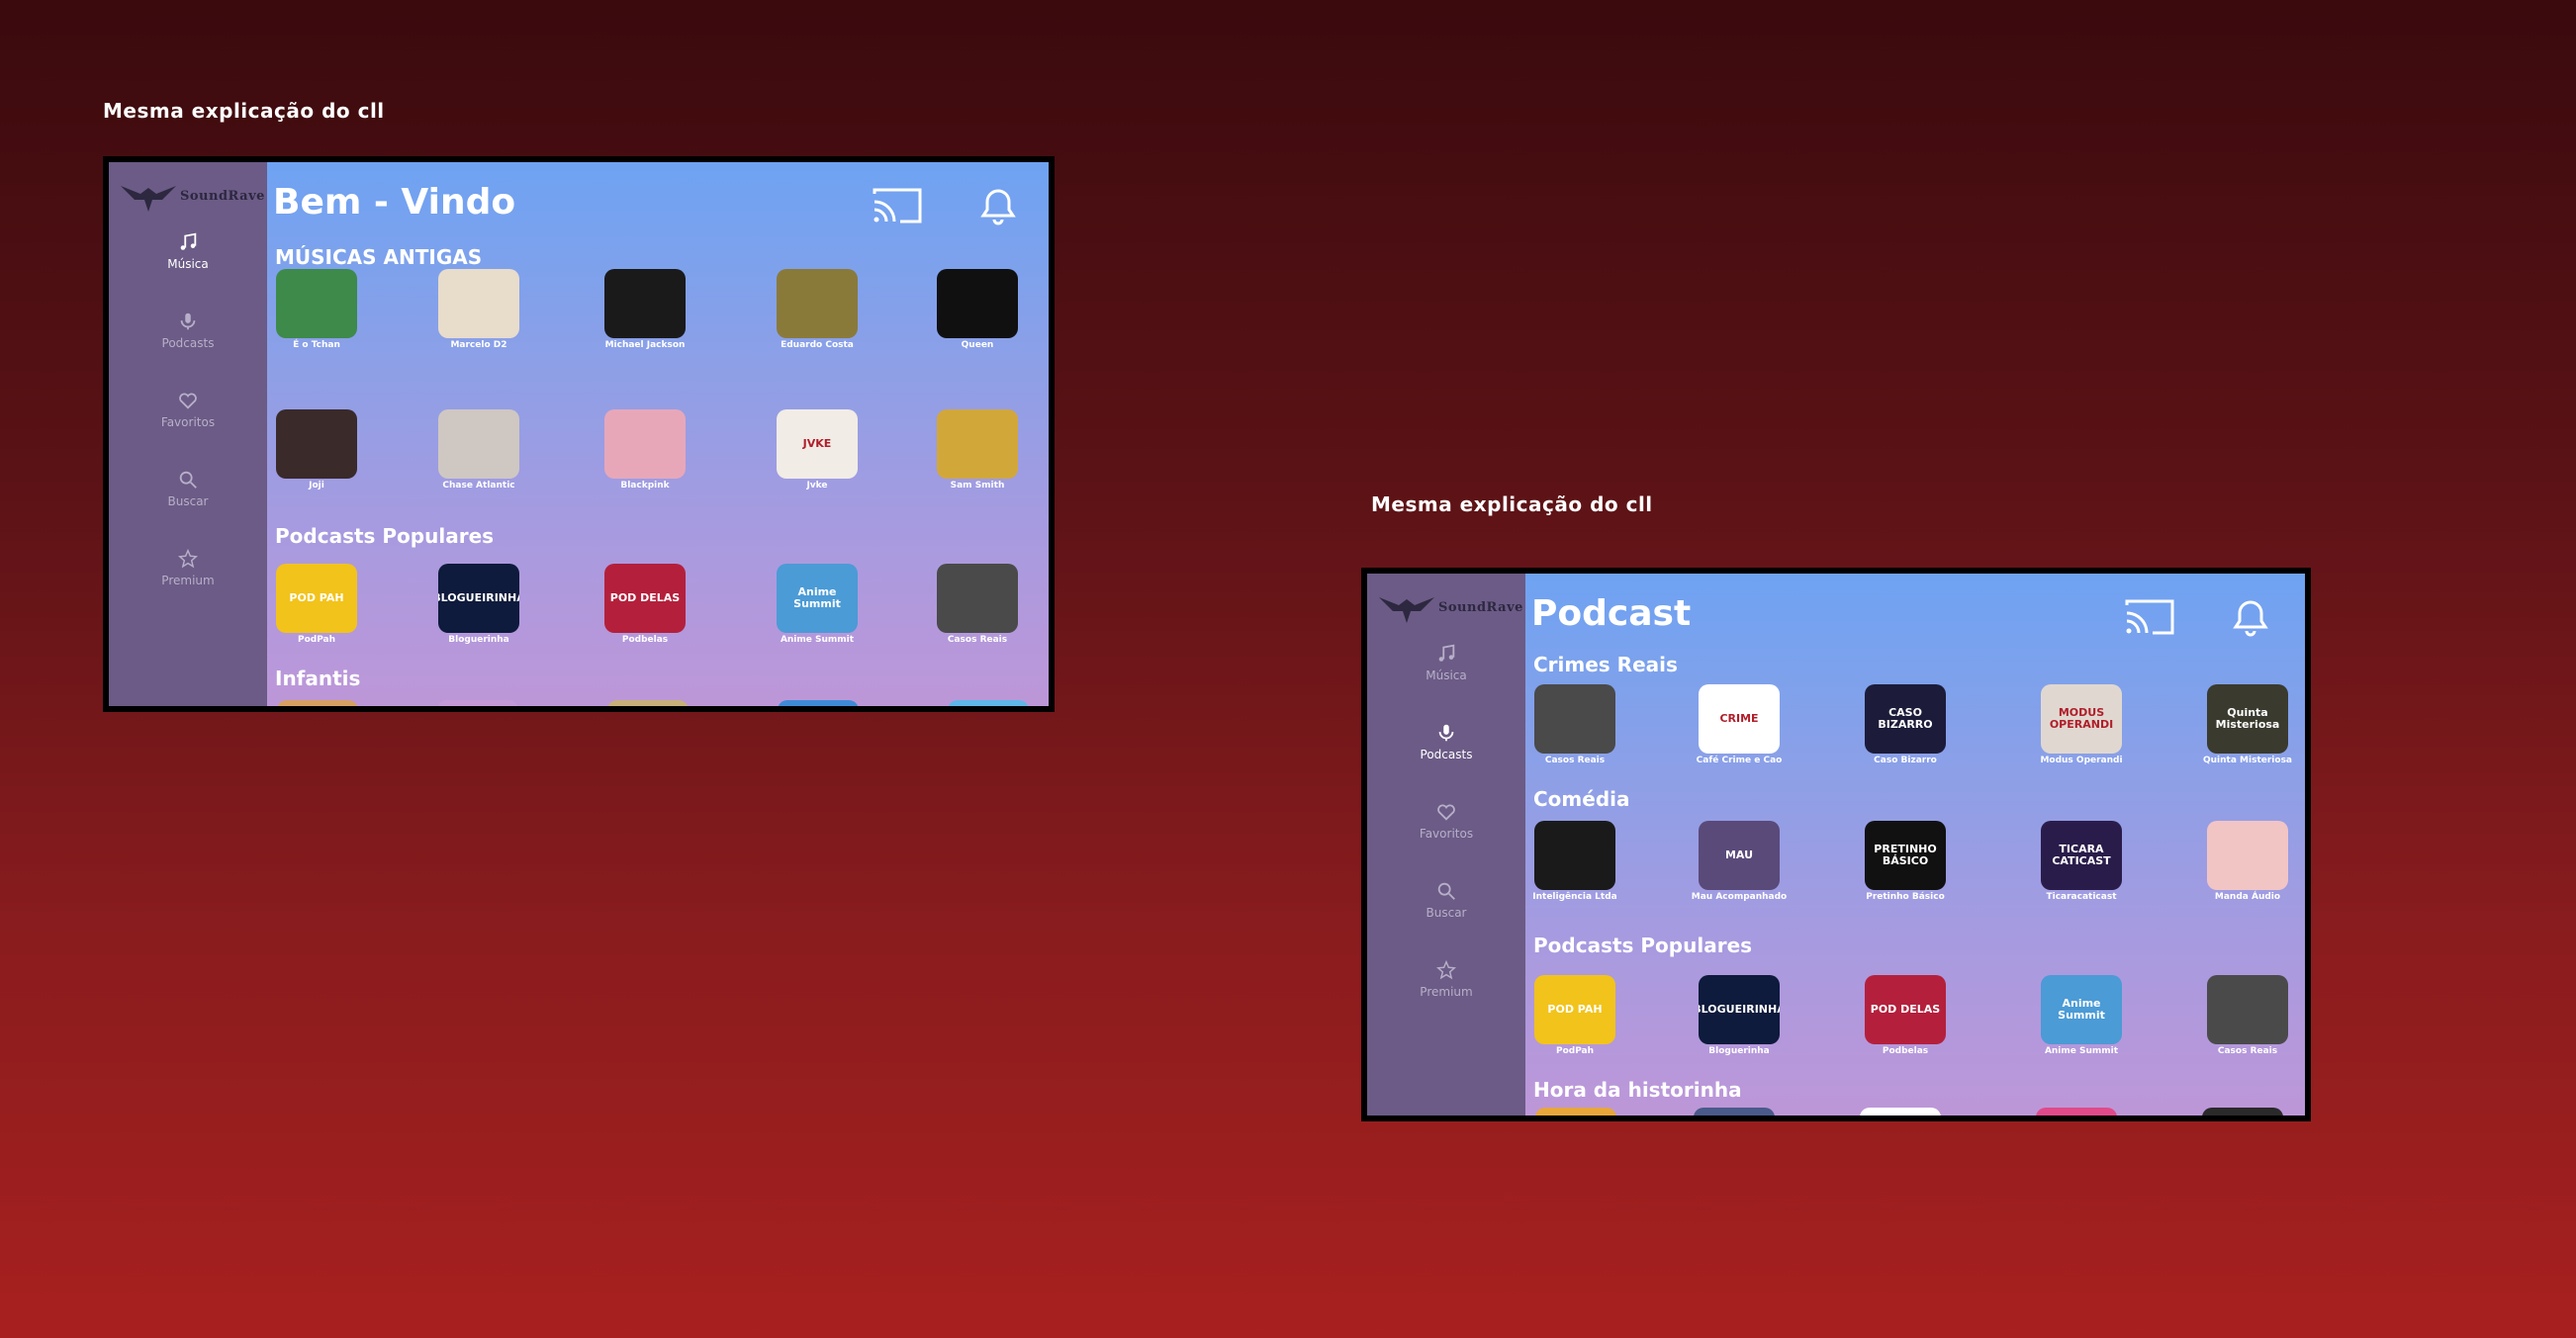 This screenshot has width=2576, height=1338. What do you see at coordinates (1582, 799) in the screenshot?
I see `section-title-comedia: Comédia` at bounding box center [1582, 799].